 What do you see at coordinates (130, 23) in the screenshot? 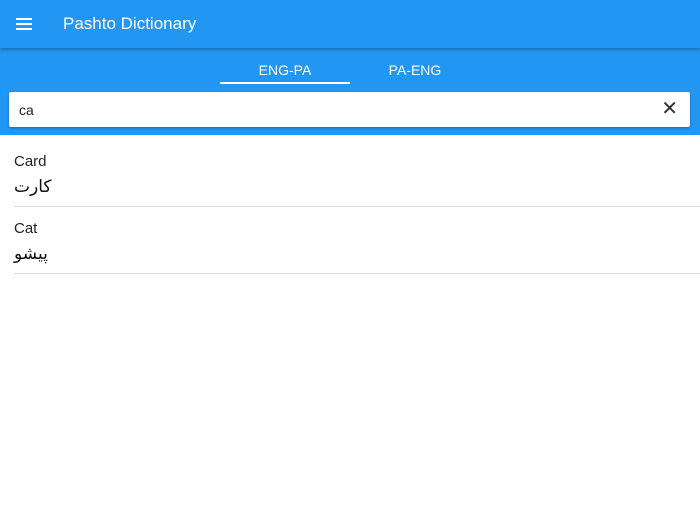
I see `app-title: Pashto Dictionary` at bounding box center [130, 23].